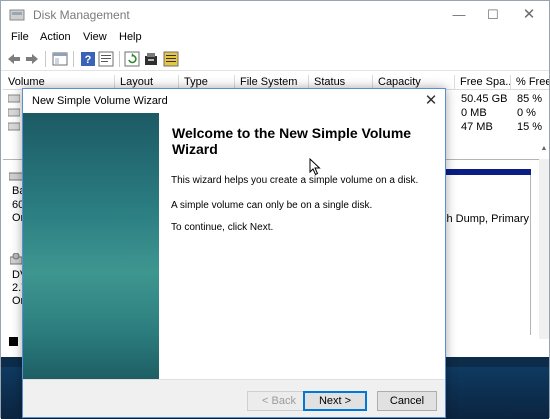 This screenshot has height=419, width=550. What do you see at coordinates (459, 15) in the screenshot?
I see `minimize-button: —` at bounding box center [459, 15].